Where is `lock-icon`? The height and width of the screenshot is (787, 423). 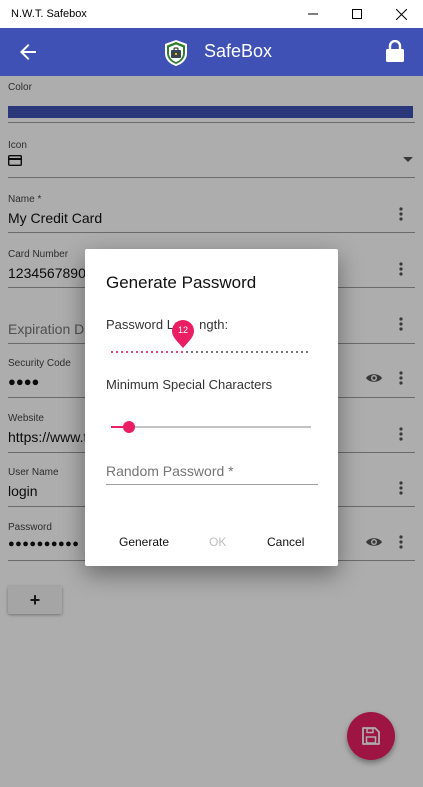 lock-icon is located at coordinates (395, 51).